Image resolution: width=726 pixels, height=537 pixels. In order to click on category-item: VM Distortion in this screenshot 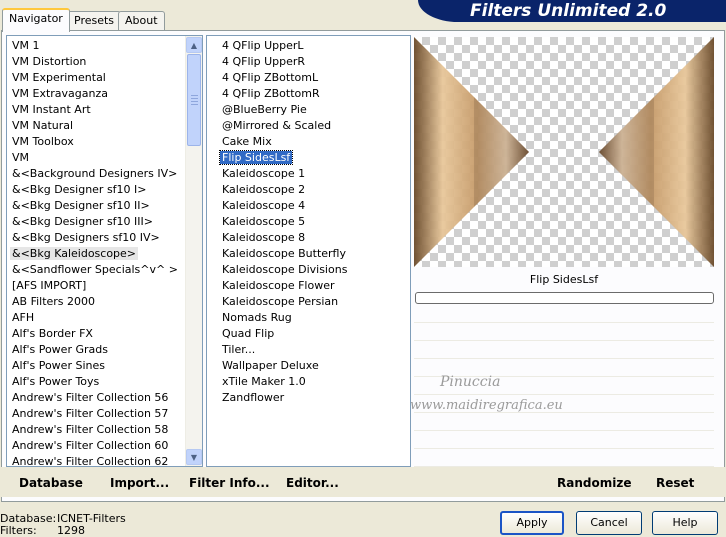, I will do `click(104, 62)`.